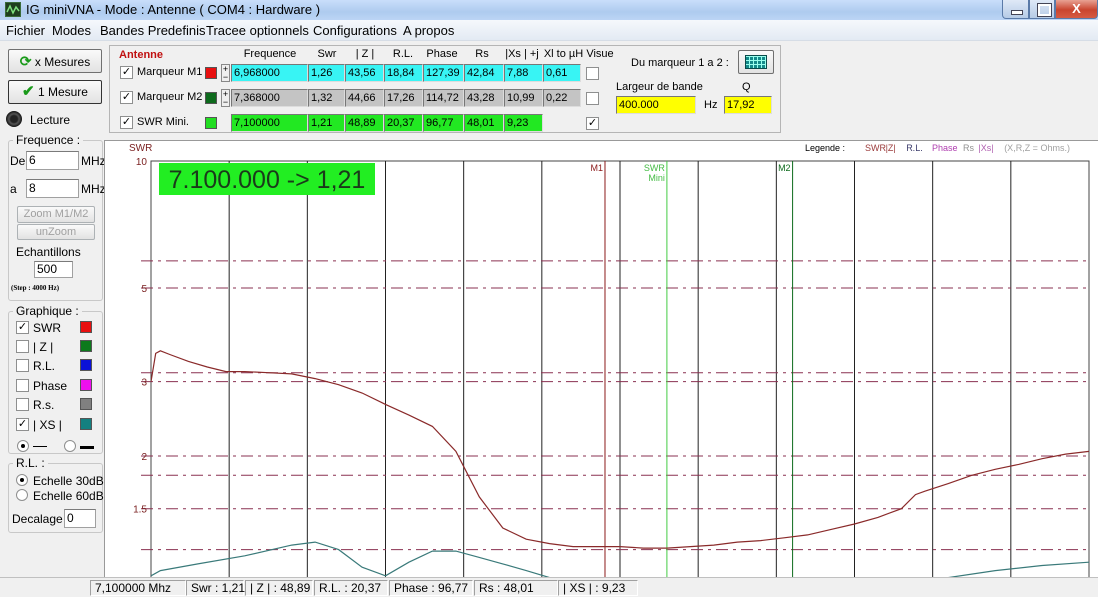 The width and height of the screenshot is (1098, 597). What do you see at coordinates (70, 446) in the screenshot?
I see `line-thick-radio` at bounding box center [70, 446].